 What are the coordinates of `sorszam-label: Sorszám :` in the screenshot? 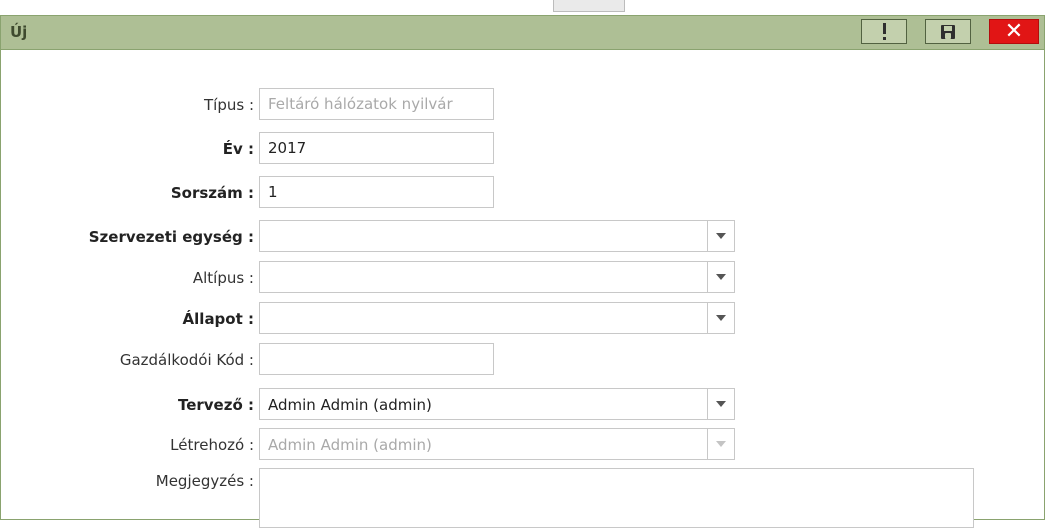 It's located at (212, 193).